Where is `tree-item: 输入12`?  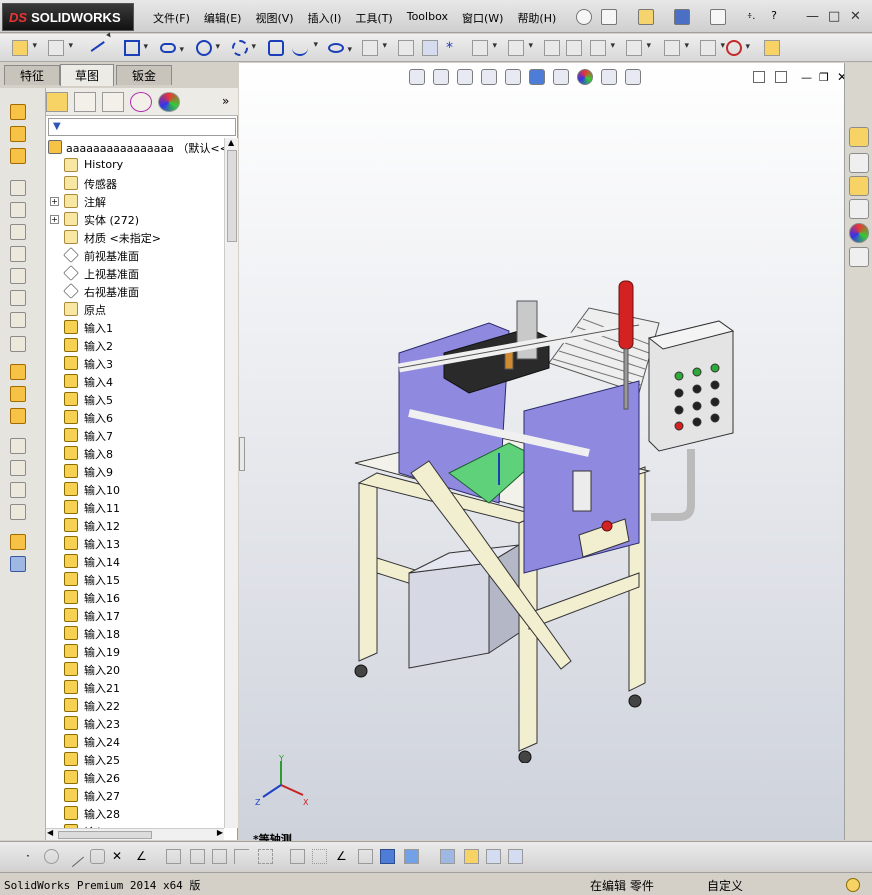
tree-item: 输入12 is located at coordinates (135, 525).